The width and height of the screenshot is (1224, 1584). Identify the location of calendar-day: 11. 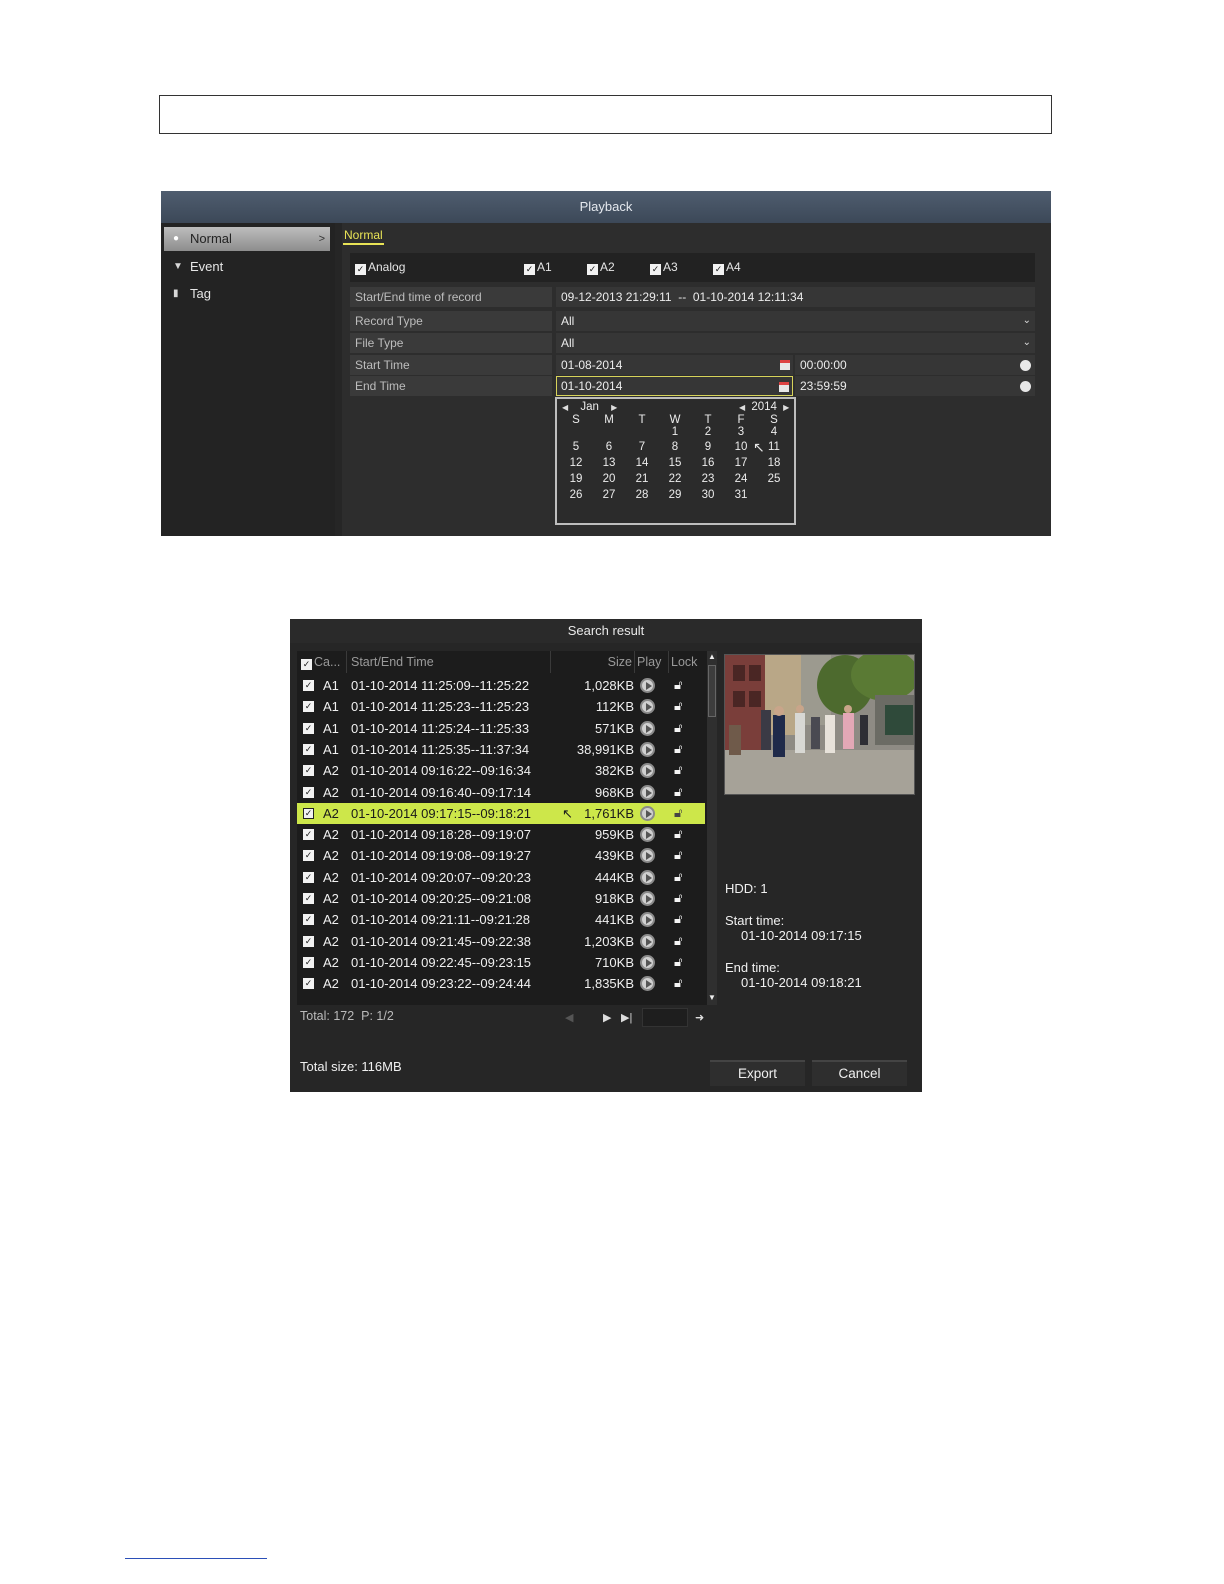
(774, 447).